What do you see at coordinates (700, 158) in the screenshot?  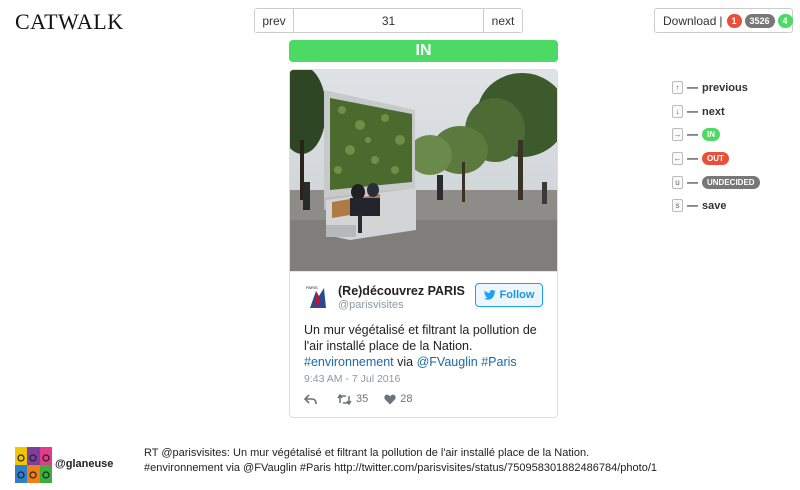 I see `shortcut-out: ← — OUT` at bounding box center [700, 158].